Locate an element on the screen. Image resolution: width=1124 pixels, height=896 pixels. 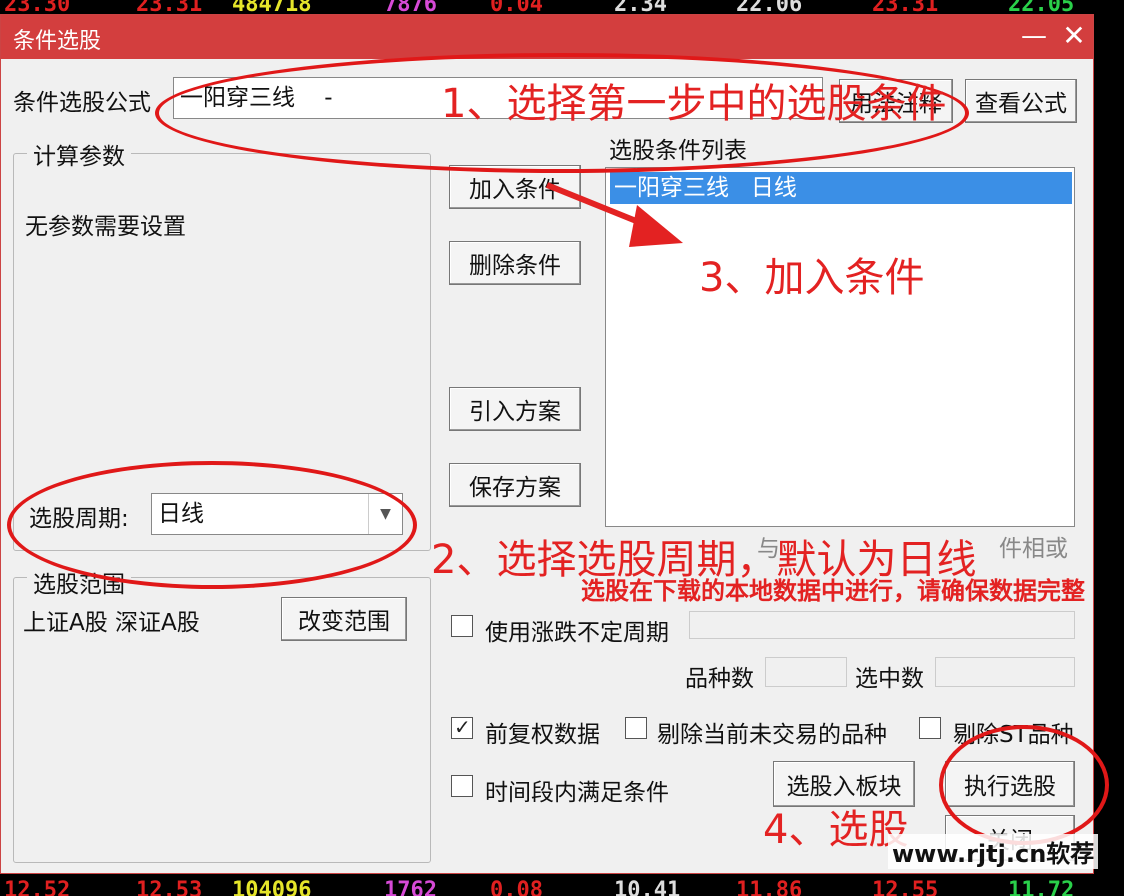
exclude-untraded-label: 剔除当前未交易的品种 is located at coordinates (772, 735).